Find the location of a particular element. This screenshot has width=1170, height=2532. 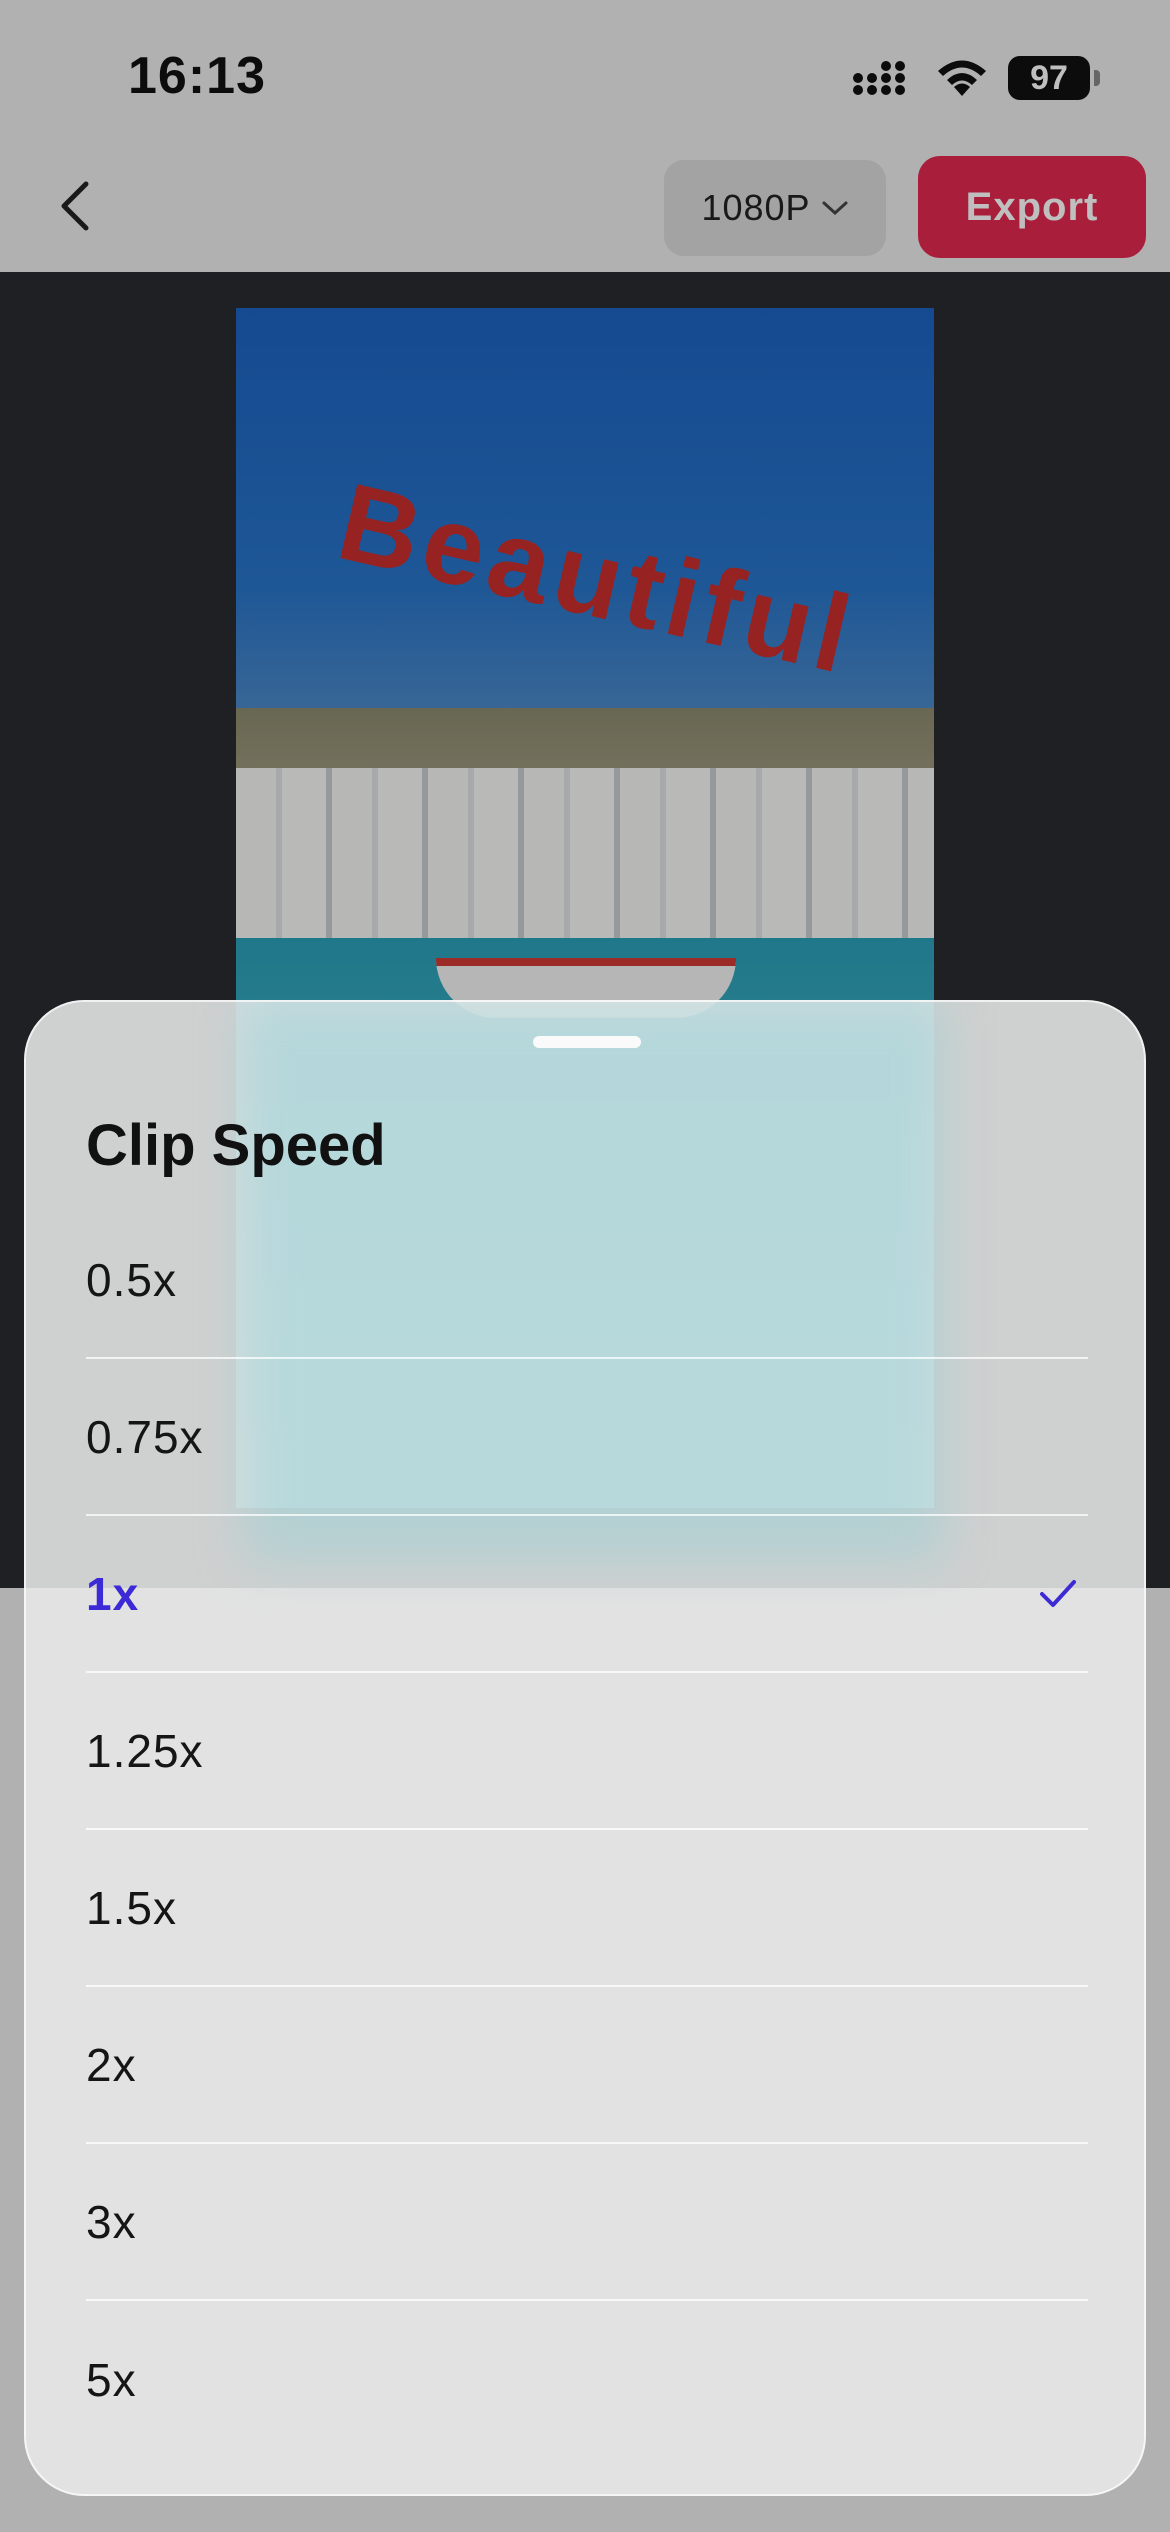

checkmark-icon is located at coordinates (1058, 1593).